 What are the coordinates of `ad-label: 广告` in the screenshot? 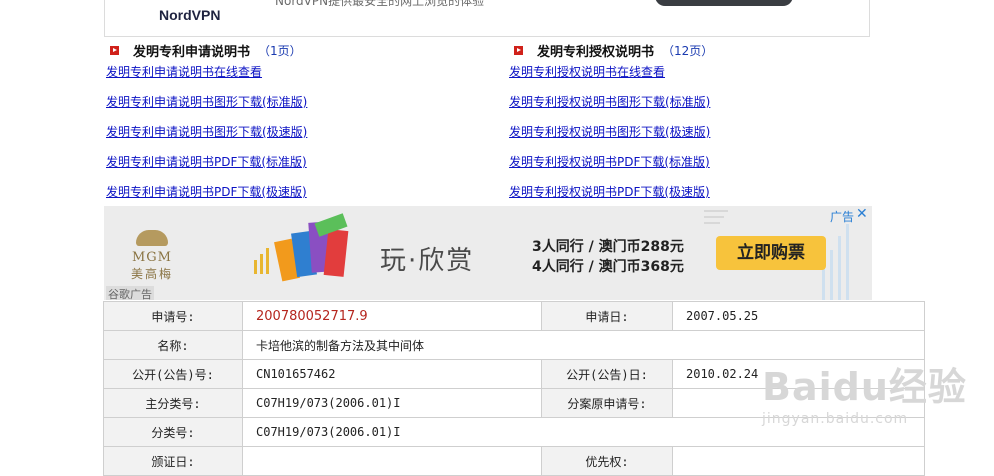 It's located at (842, 216).